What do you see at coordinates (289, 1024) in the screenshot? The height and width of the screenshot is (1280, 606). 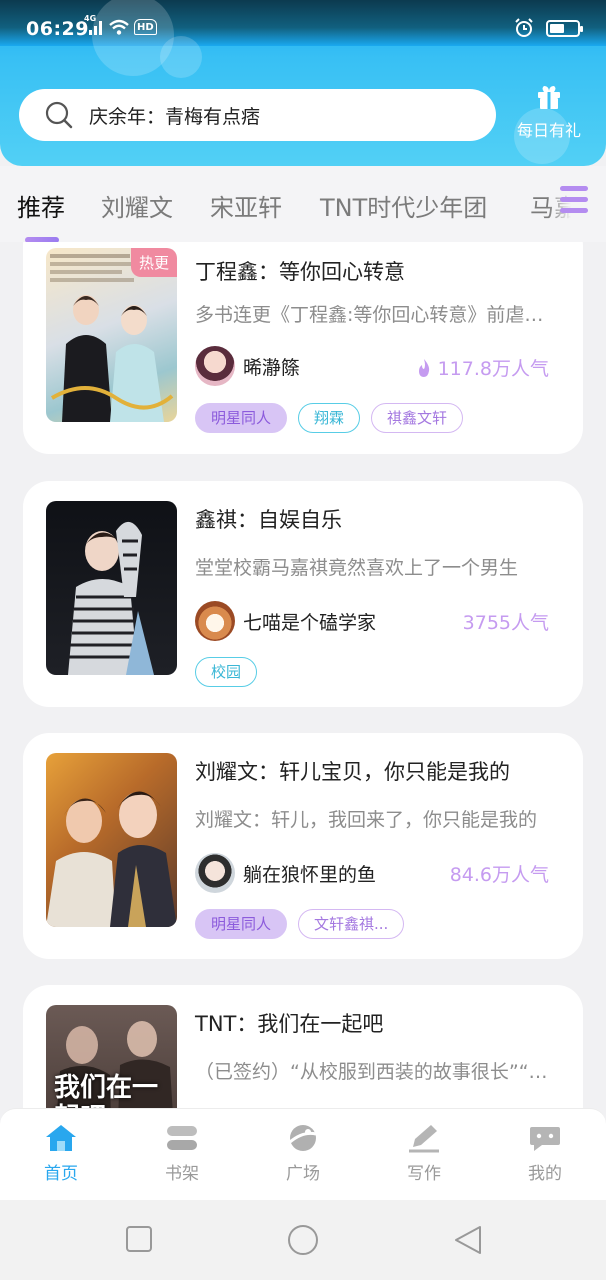 I see `book-title: TNT：我们在一起吧` at bounding box center [289, 1024].